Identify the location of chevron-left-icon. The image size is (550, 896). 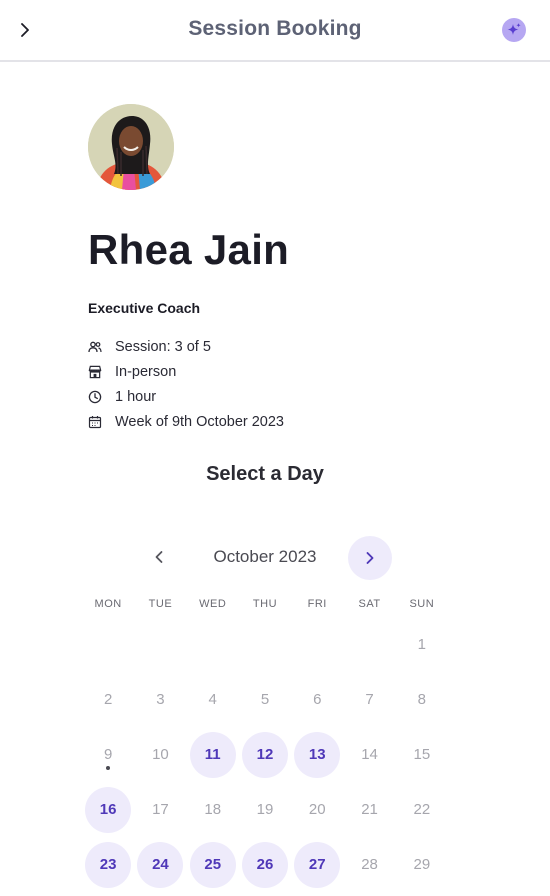
(159, 557).